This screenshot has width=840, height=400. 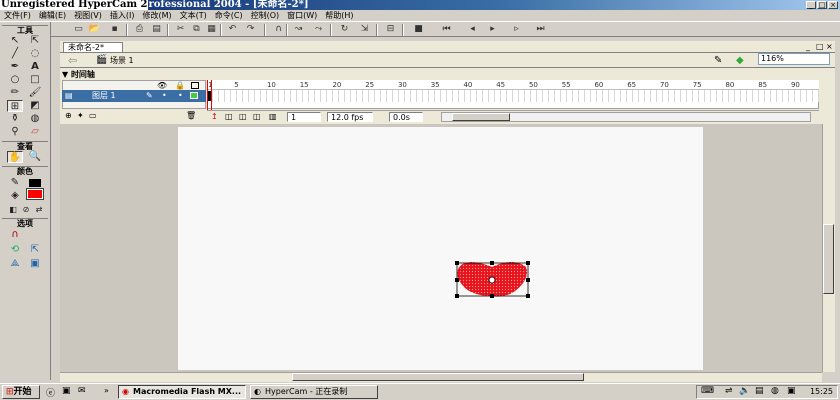 What do you see at coordinates (194, 95) in the screenshot?
I see `layer-color-swatch` at bounding box center [194, 95].